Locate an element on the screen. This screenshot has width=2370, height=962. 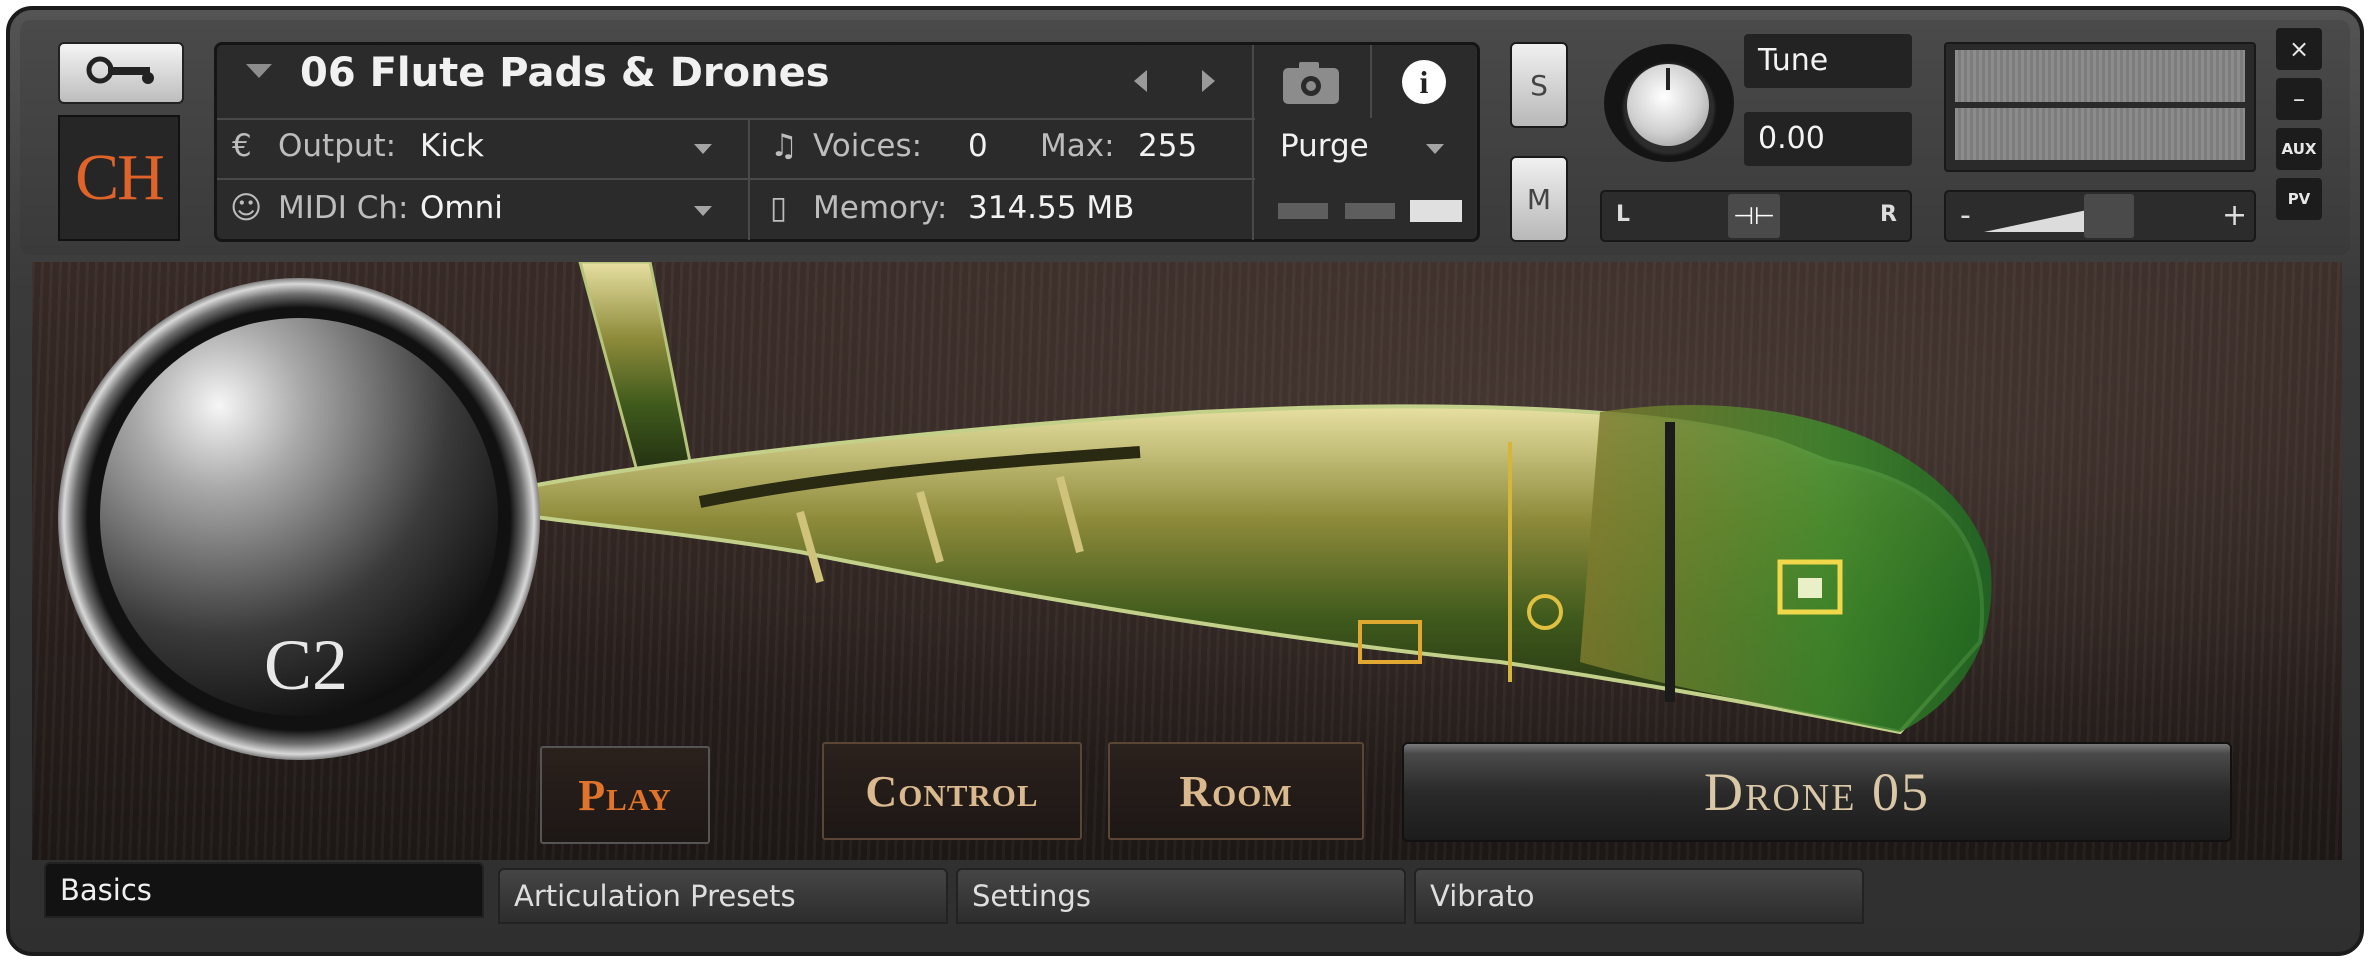
output-label: Output: is located at coordinates (337, 146).